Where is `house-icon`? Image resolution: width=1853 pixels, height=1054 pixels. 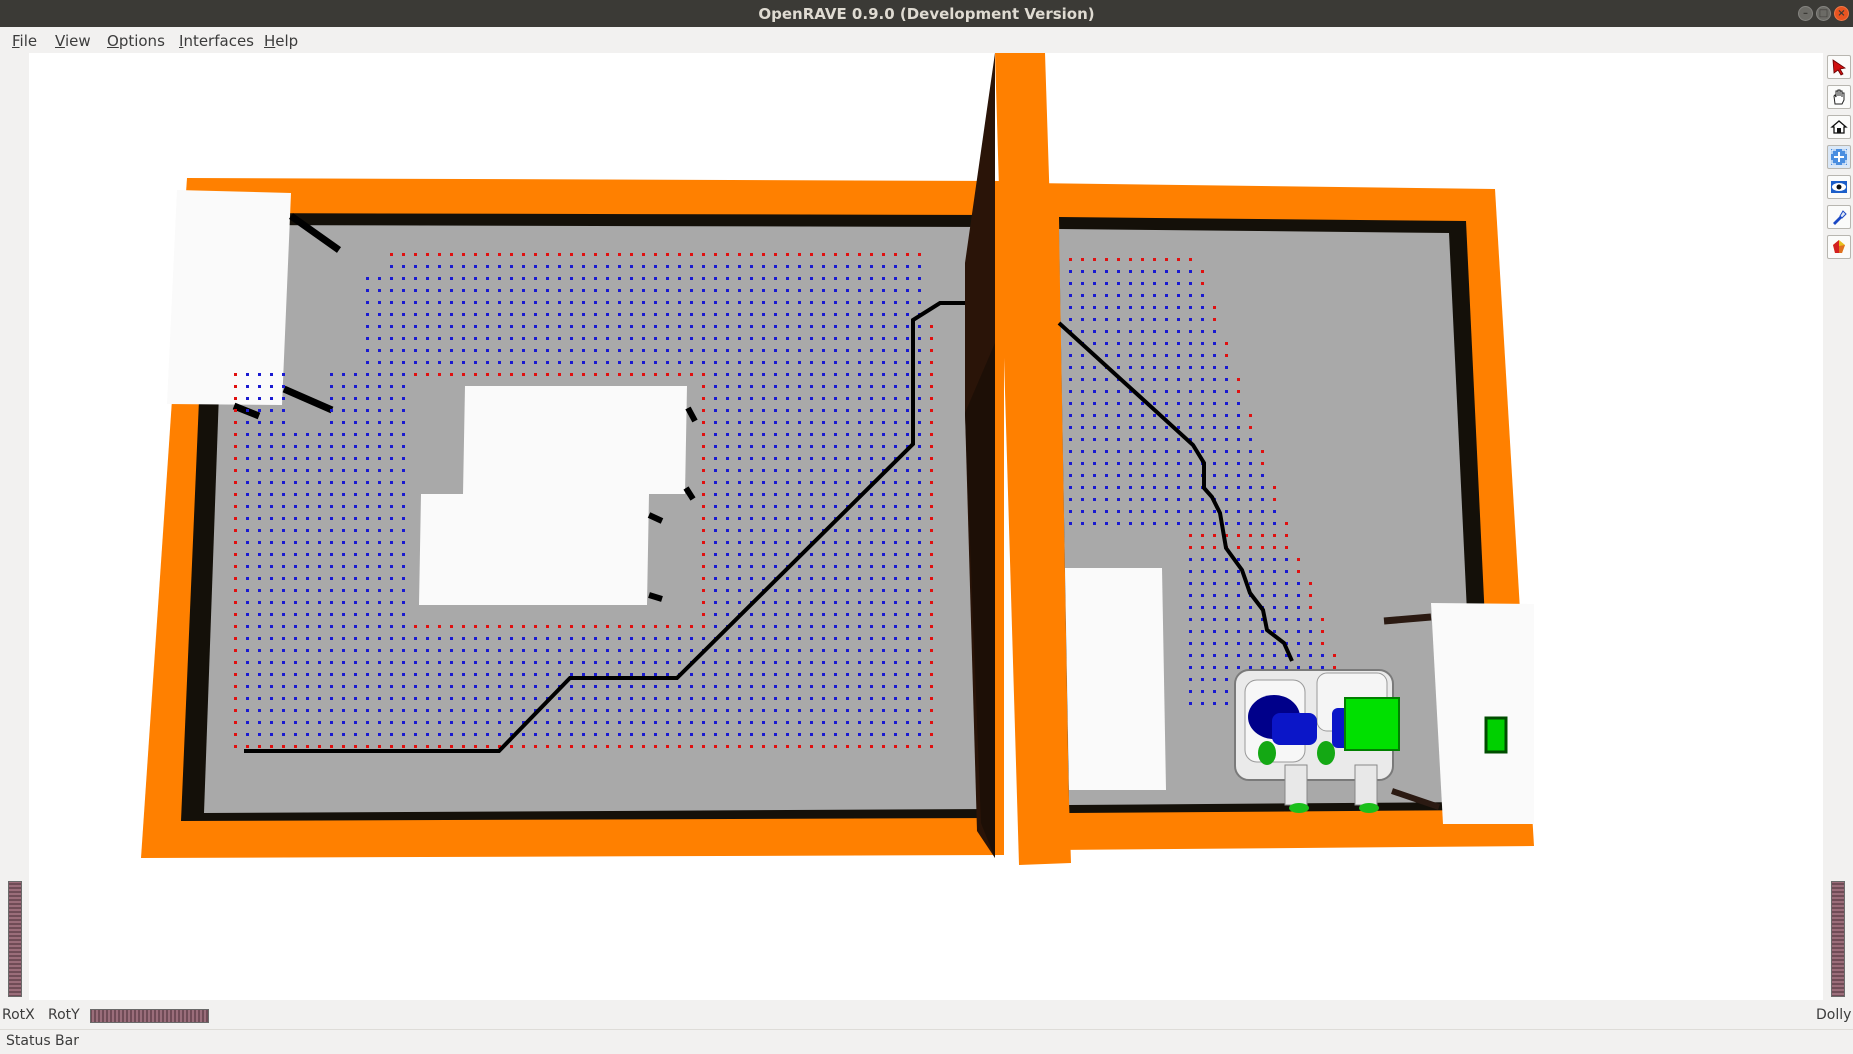
house-icon is located at coordinates (1839, 127).